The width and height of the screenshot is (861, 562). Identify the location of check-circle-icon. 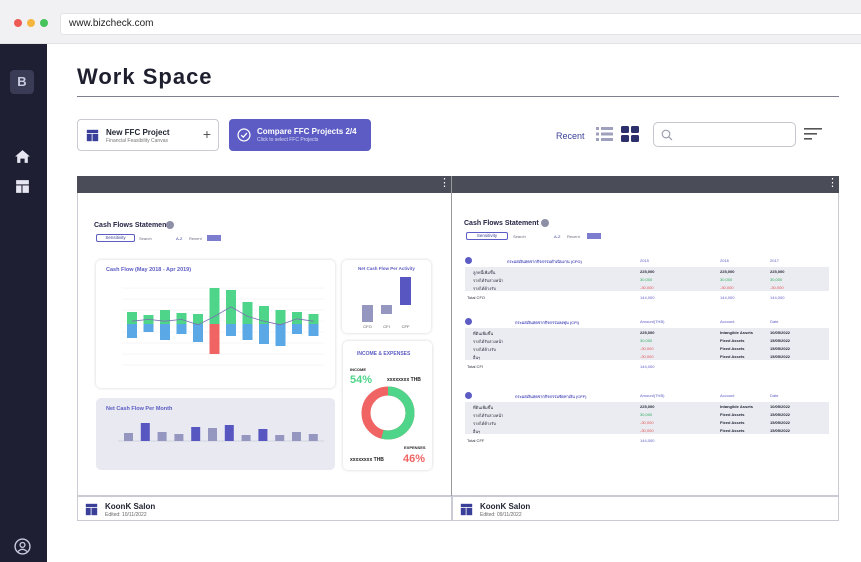
(244, 135).